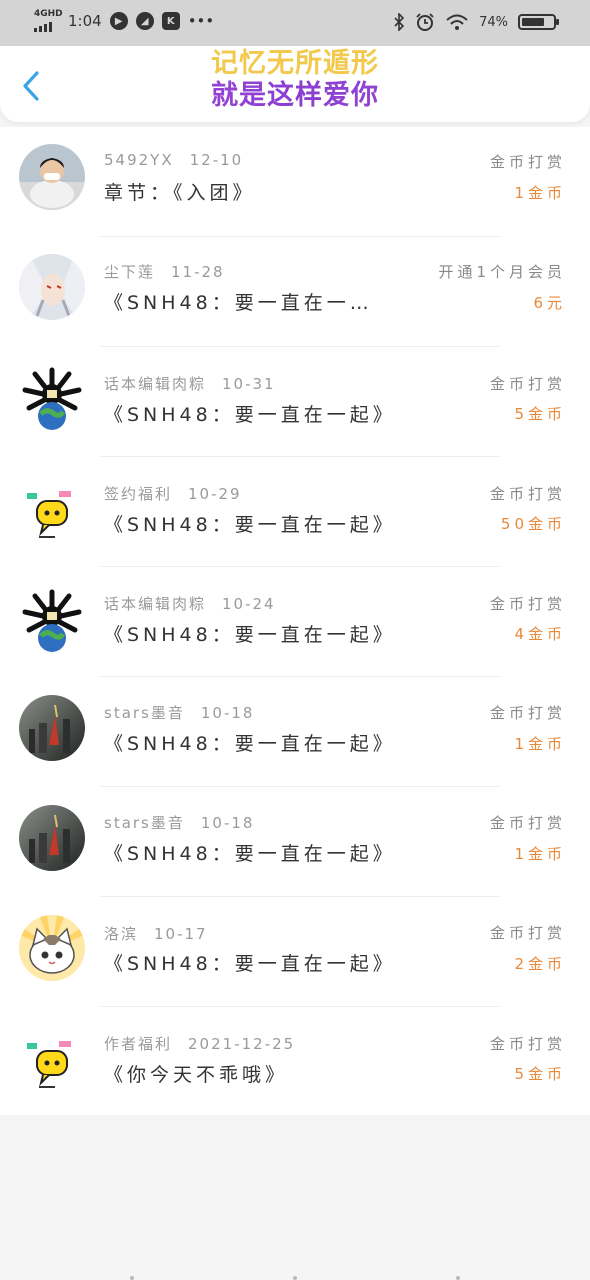  Describe the element at coordinates (549, 303) in the screenshot. I see `reward-amount: 6元` at that location.